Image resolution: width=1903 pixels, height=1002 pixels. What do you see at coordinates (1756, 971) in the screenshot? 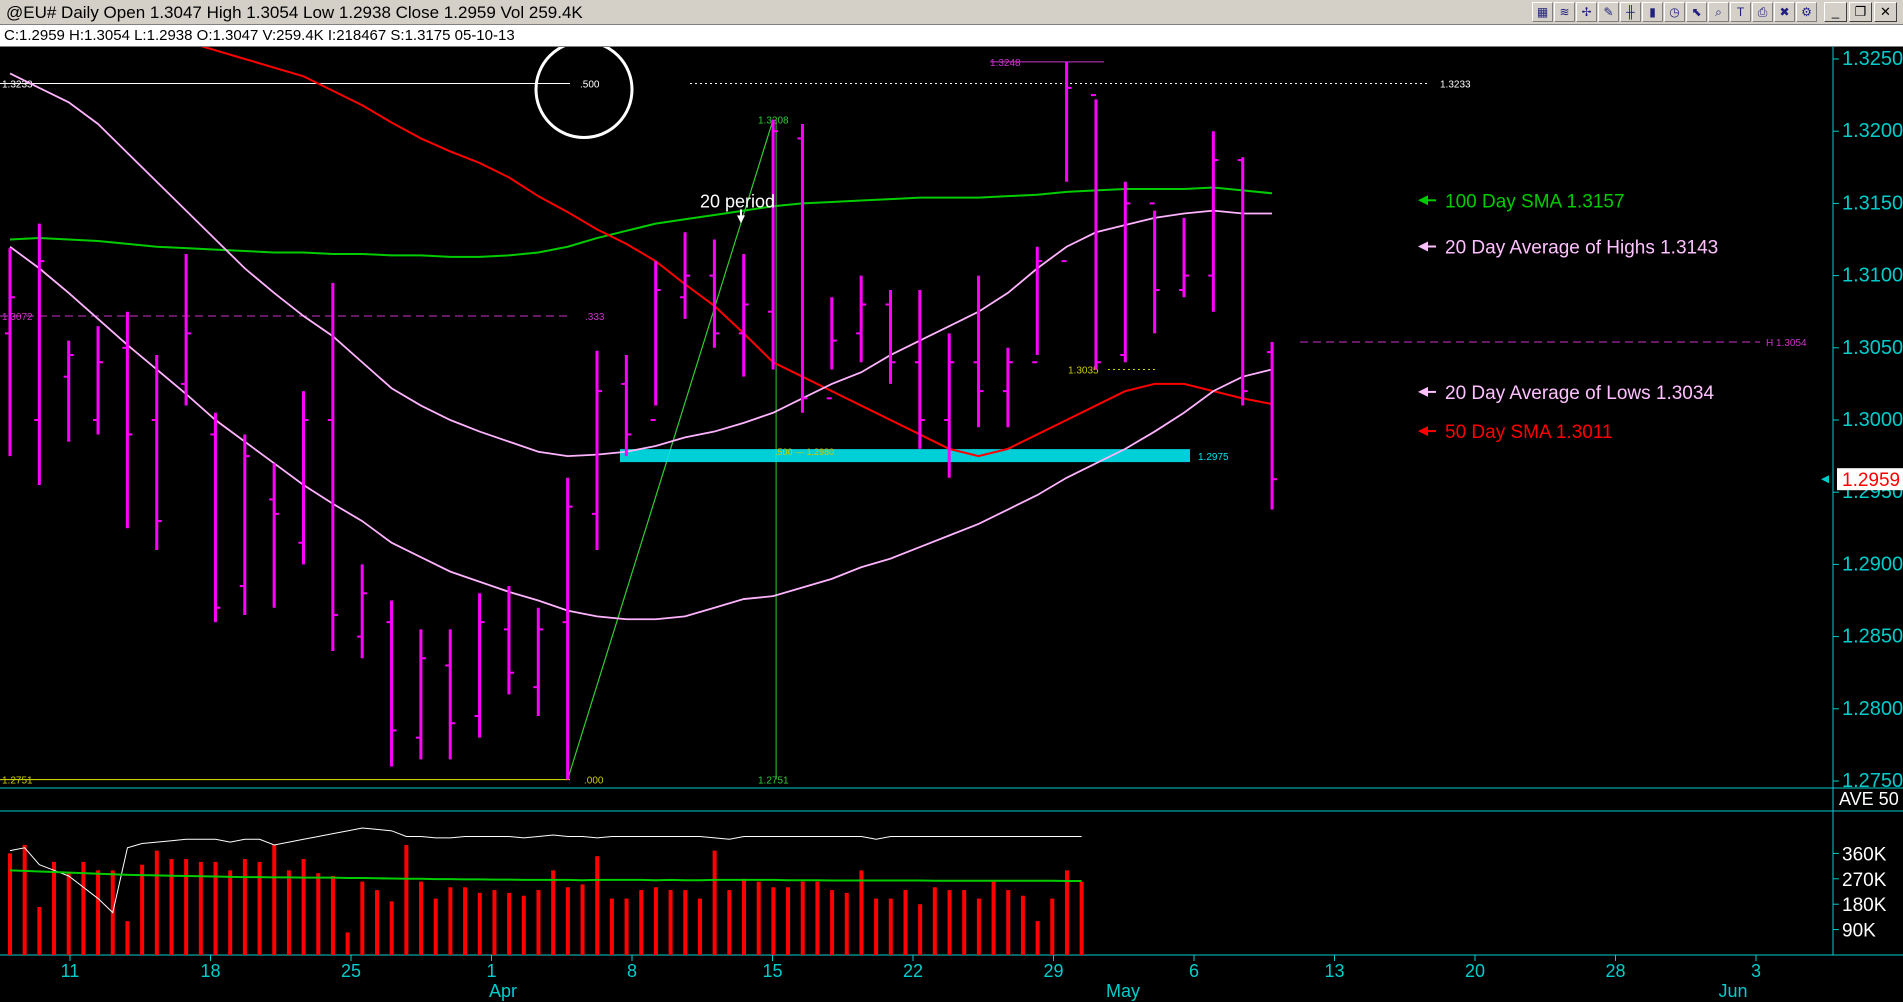
I see `x-tick-label: 3` at bounding box center [1756, 971].